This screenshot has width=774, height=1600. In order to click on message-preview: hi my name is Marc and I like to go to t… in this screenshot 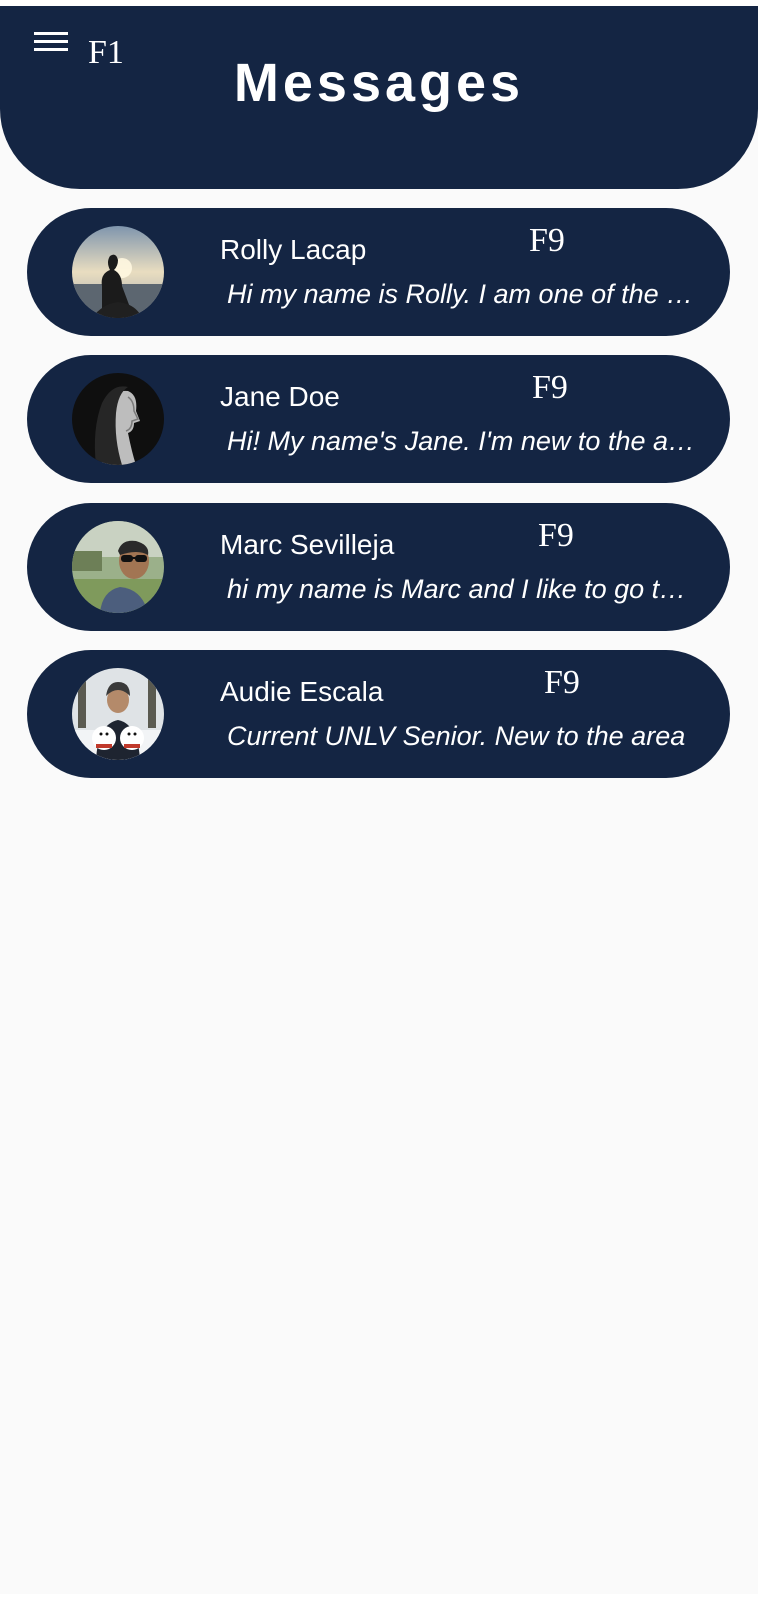, I will do `click(462, 589)`.